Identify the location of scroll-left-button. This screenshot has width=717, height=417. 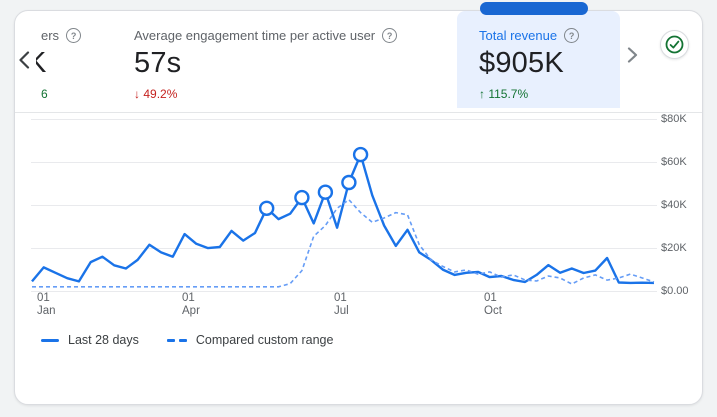
(24, 60).